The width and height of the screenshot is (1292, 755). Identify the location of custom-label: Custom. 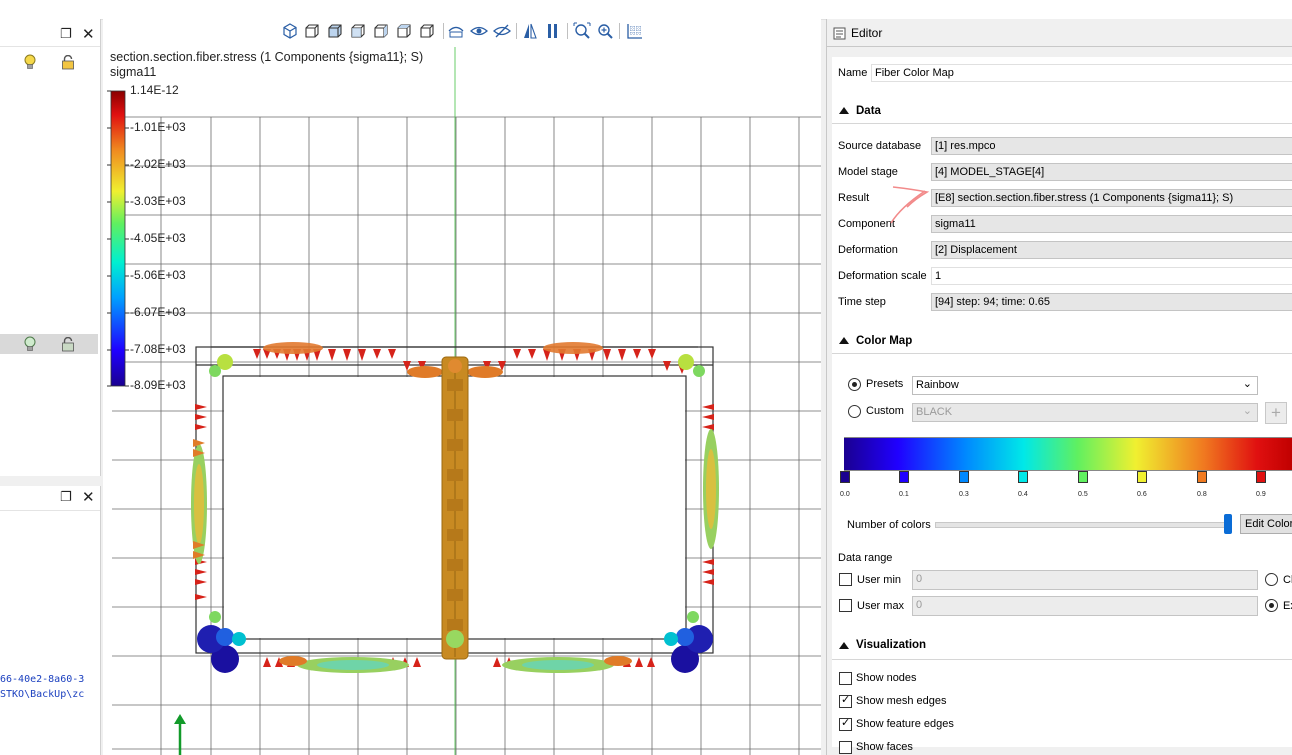
(885, 411).